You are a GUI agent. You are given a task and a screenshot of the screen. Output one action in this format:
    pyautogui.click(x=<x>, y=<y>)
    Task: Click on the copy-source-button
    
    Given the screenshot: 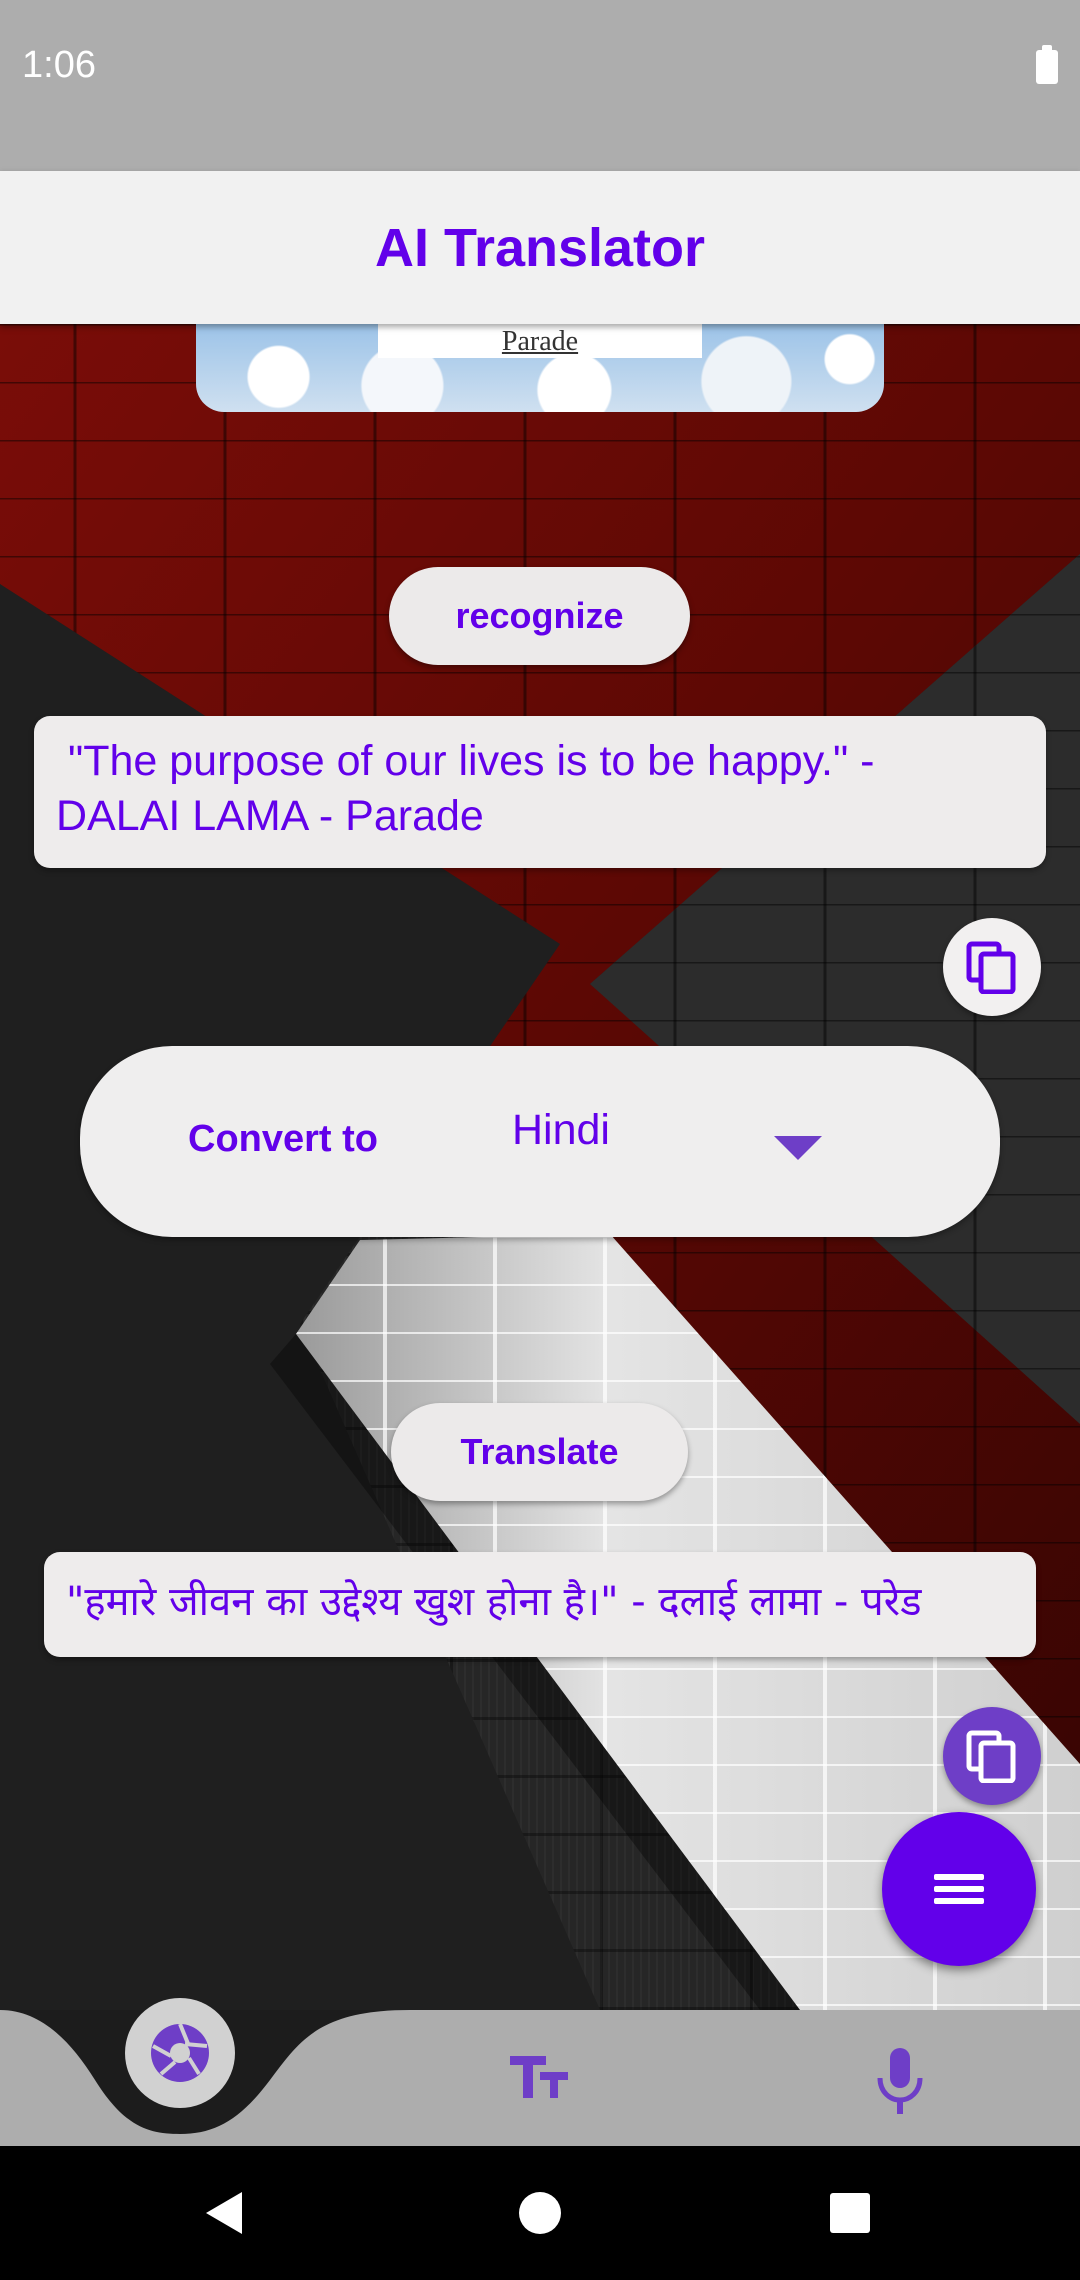 What is the action you would take?
    pyautogui.click(x=992, y=967)
    